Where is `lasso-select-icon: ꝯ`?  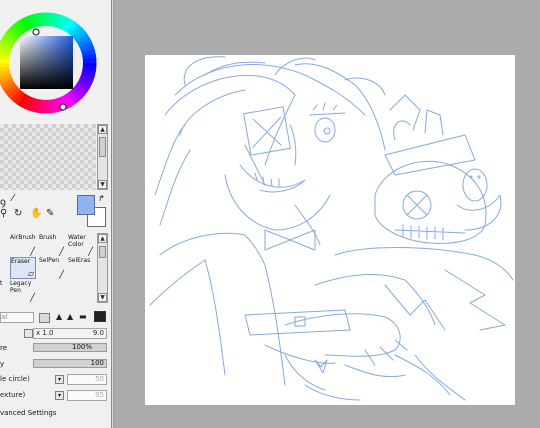 lasso-select-icon: ꝯ is located at coordinates (3, 201).